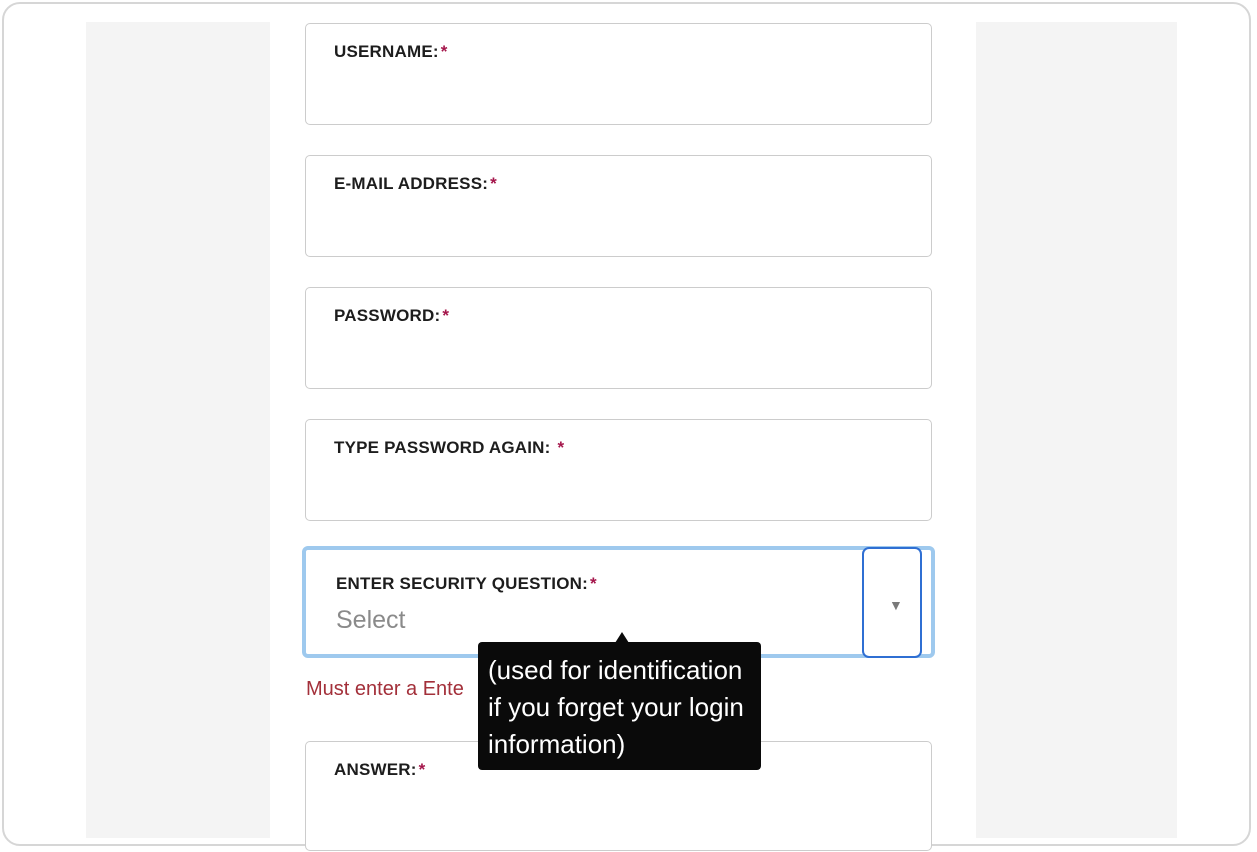 This screenshot has height=852, width=1257. What do you see at coordinates (557, 744) in the screenshot?
I see `tooltip-line: information)` at bounding box center [557, 744].